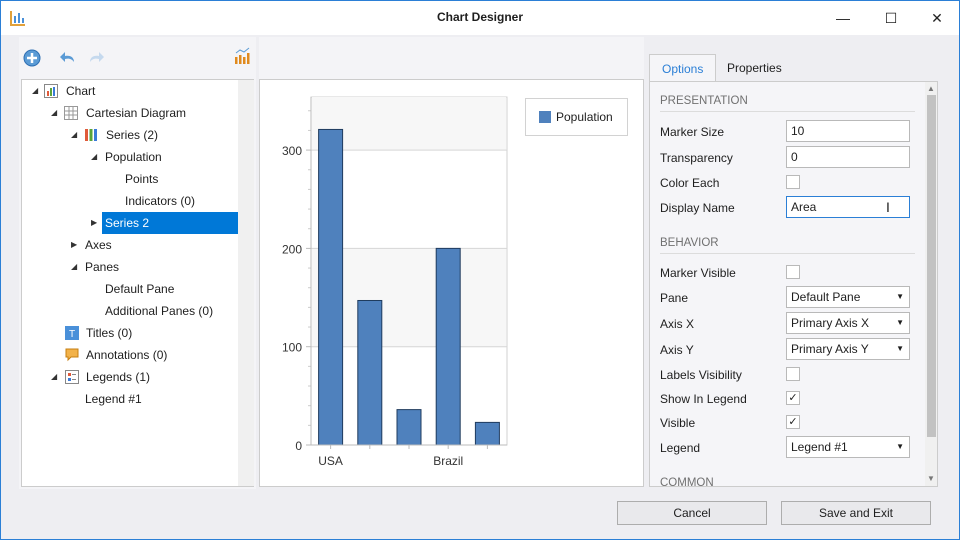  Describe the element at coordinates (113, 399) in the screenshot. I see `tree-item: Legend #1` at that location.